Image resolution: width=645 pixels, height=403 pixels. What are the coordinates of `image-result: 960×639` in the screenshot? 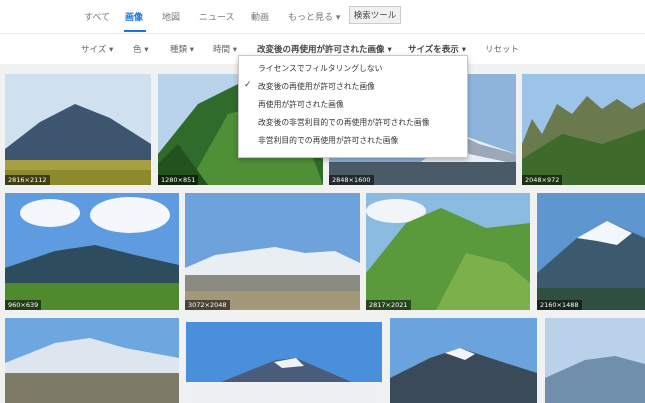 It's located at (92, 251).